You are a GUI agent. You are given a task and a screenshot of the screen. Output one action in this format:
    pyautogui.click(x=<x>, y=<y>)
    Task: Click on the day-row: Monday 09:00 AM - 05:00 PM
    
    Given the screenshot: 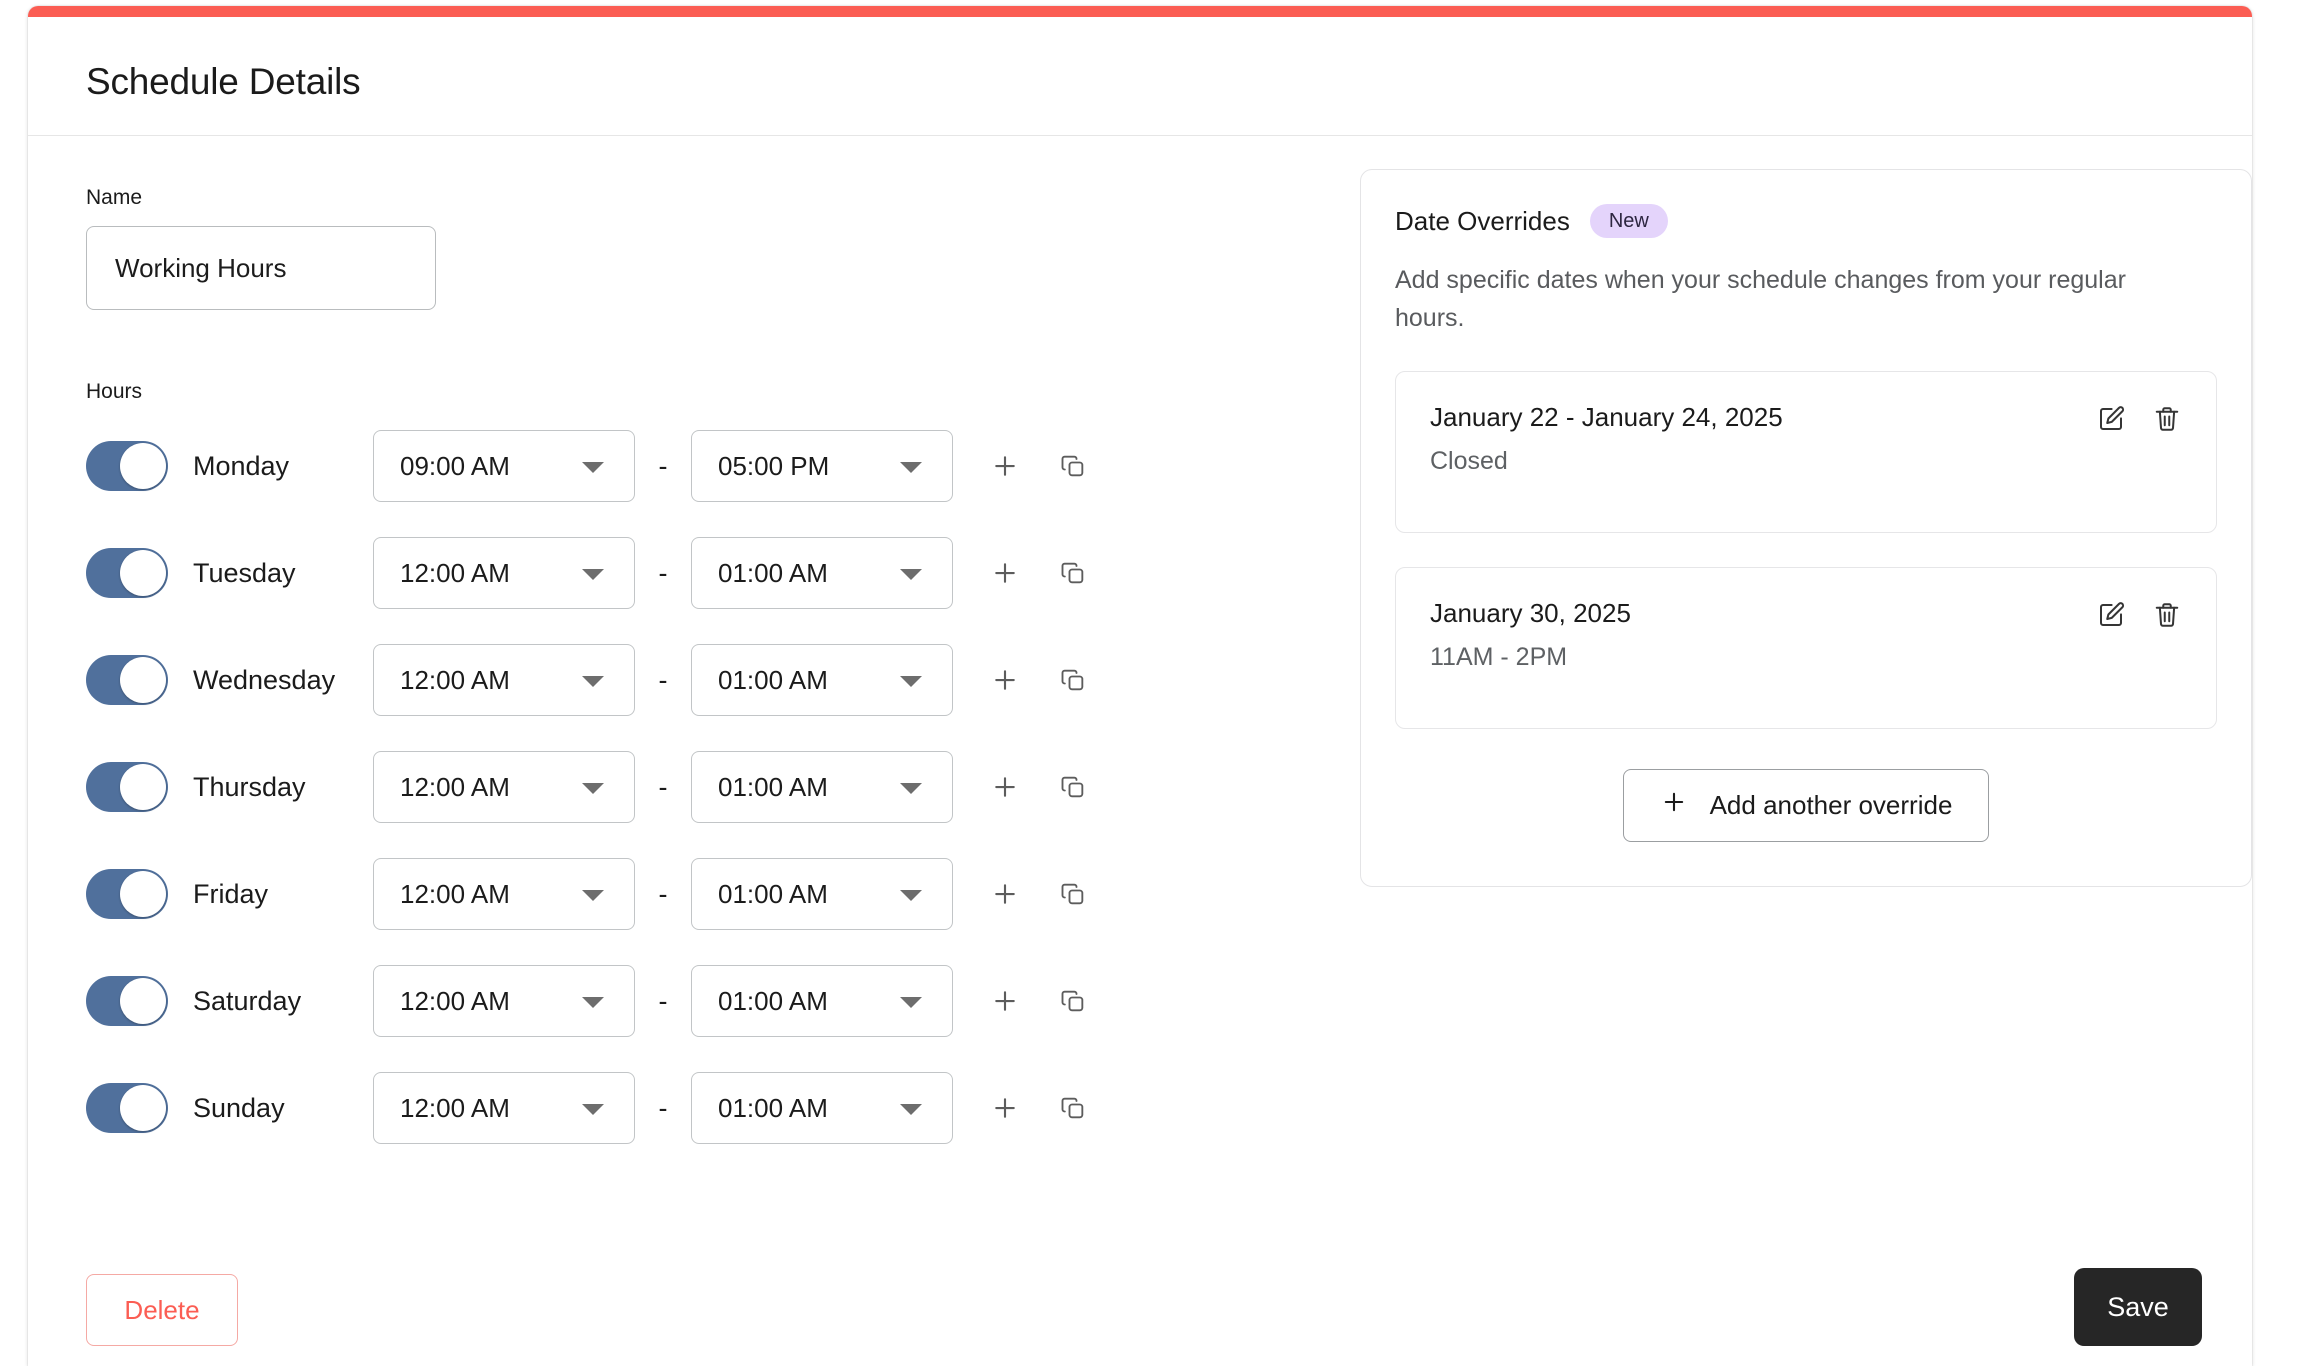 What is the action you would take?
    pyautogui.click(x=706, y=466)
    